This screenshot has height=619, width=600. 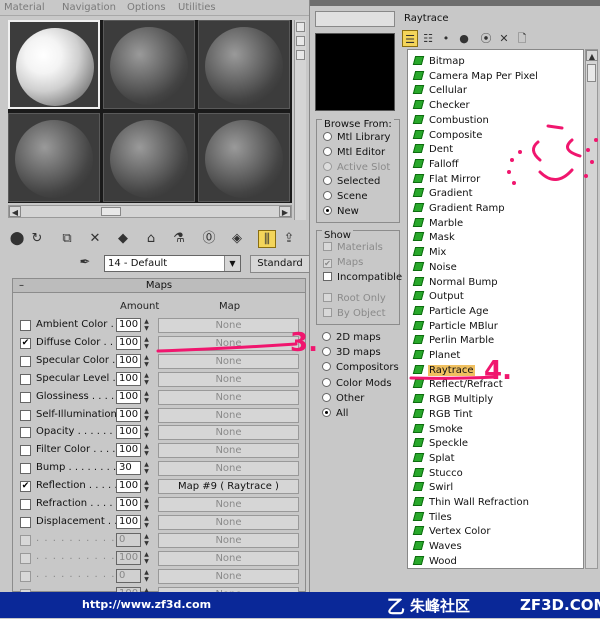 I want to click on material-type-button: Standard, so click(x=279, y=264).